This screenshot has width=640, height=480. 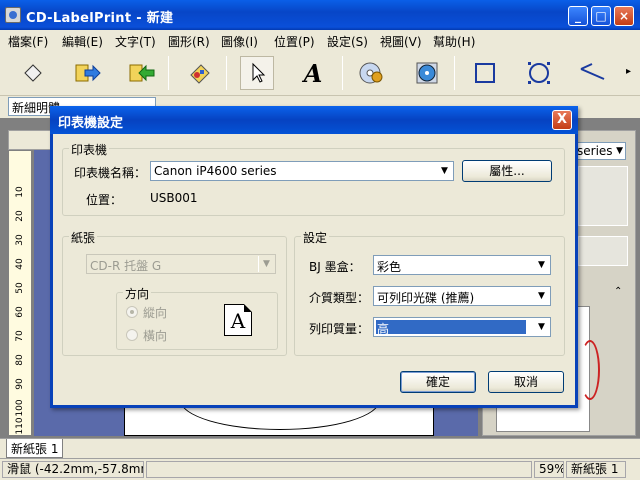 I want to click on location-label: 位置：, so click(x=104, y=200).